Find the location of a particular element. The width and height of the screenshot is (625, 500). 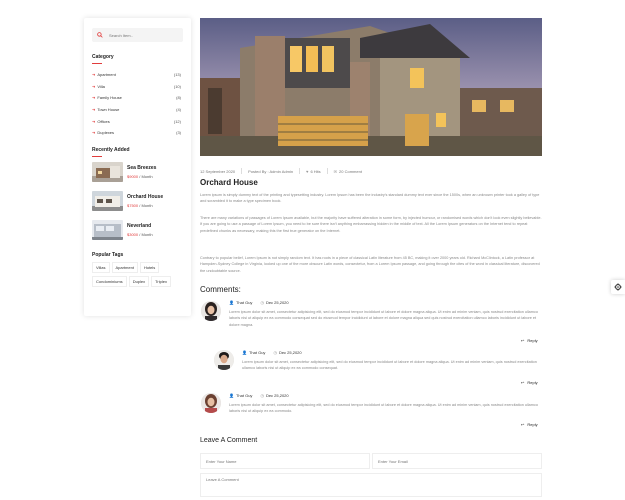

category-label: Duplexes is located at coordinates (106, 133).